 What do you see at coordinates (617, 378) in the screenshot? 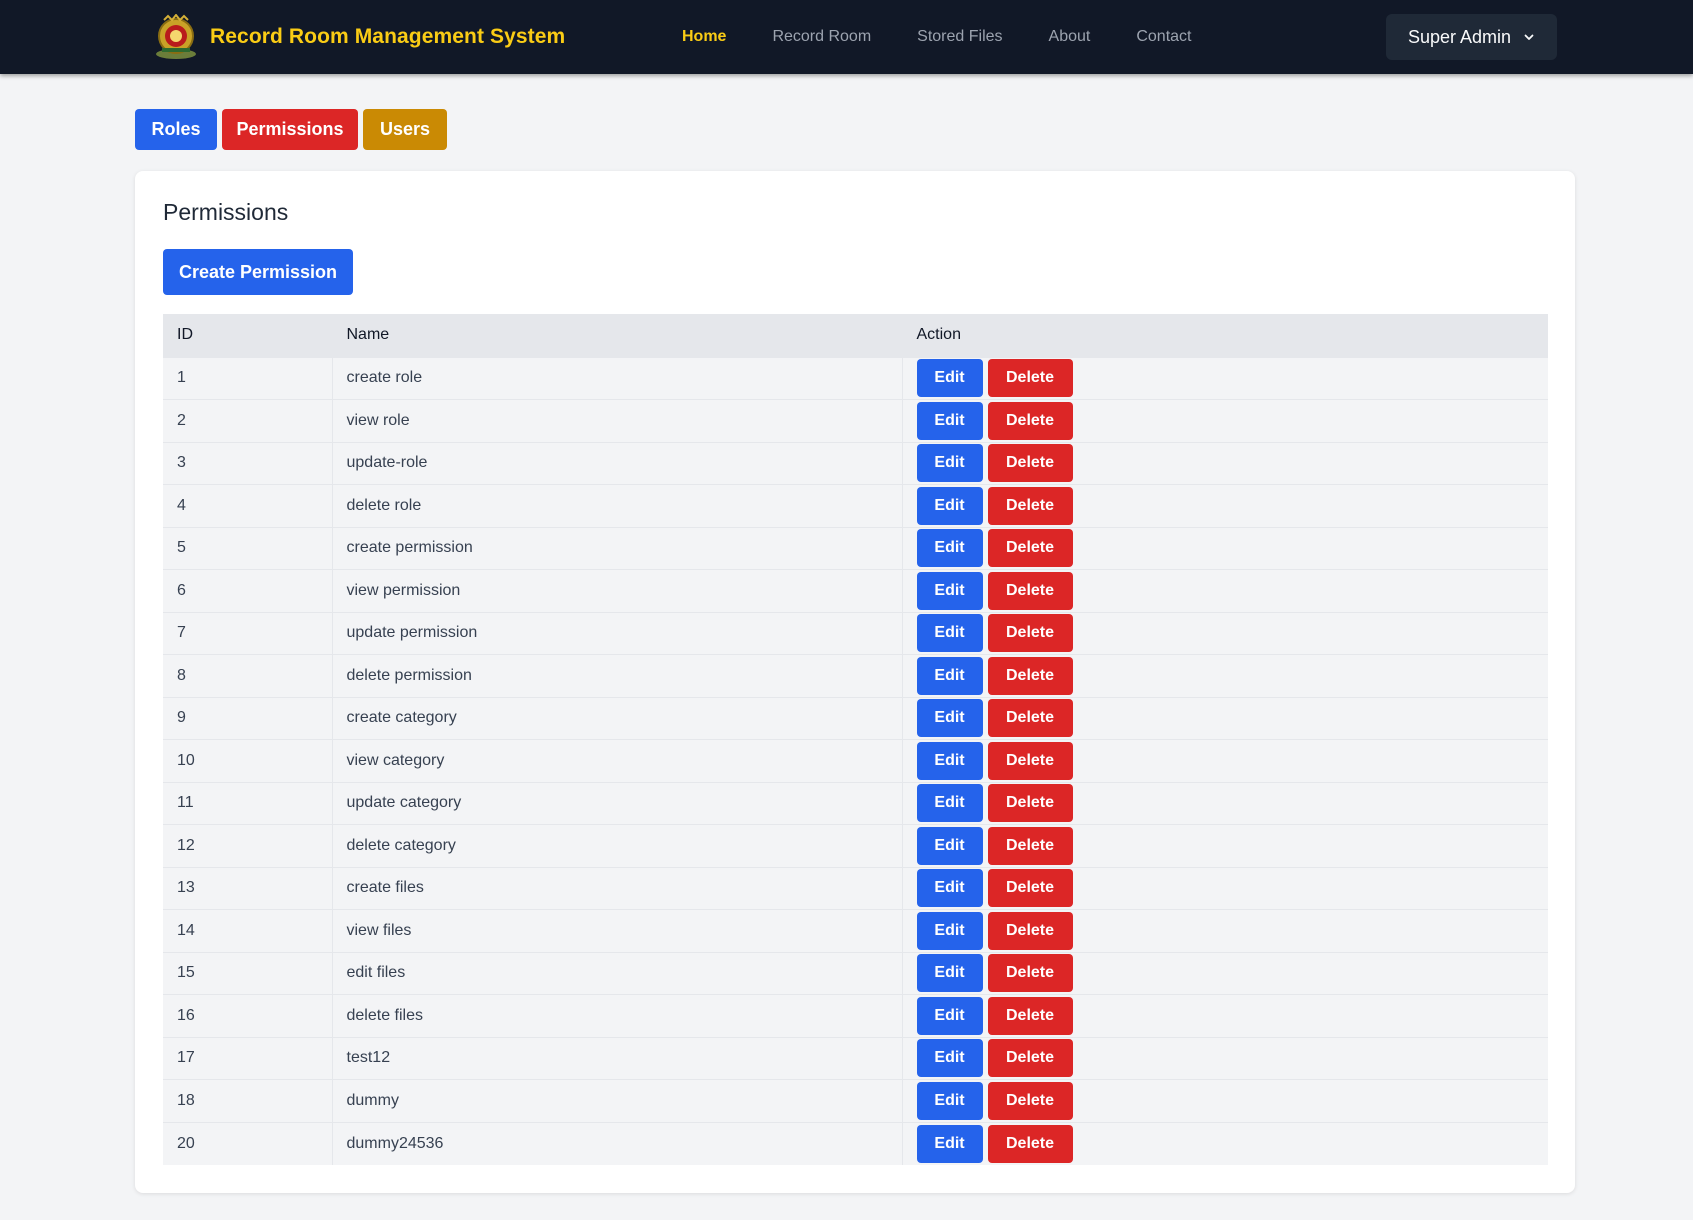
I see `cell-name: create role` at bounding box center [617, 378].